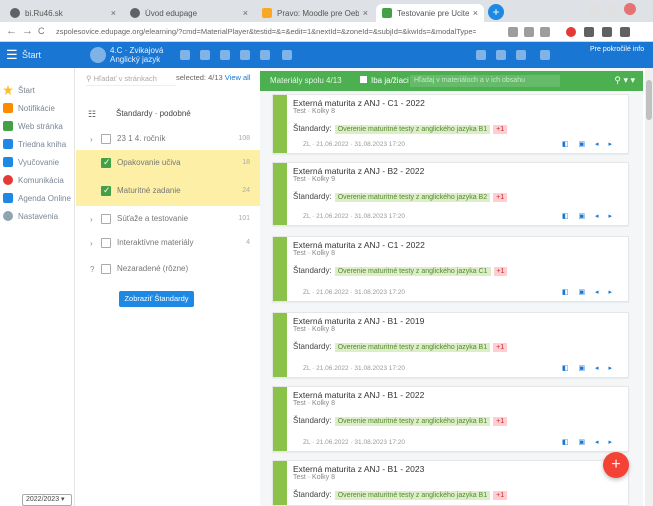 This screenshot has height=506, width=653. What do you see at coordinates (168, 270) in the screenshot?
I see `filter-row: ? Nezaradené (rôzne)` at bounding box center [168, 270].